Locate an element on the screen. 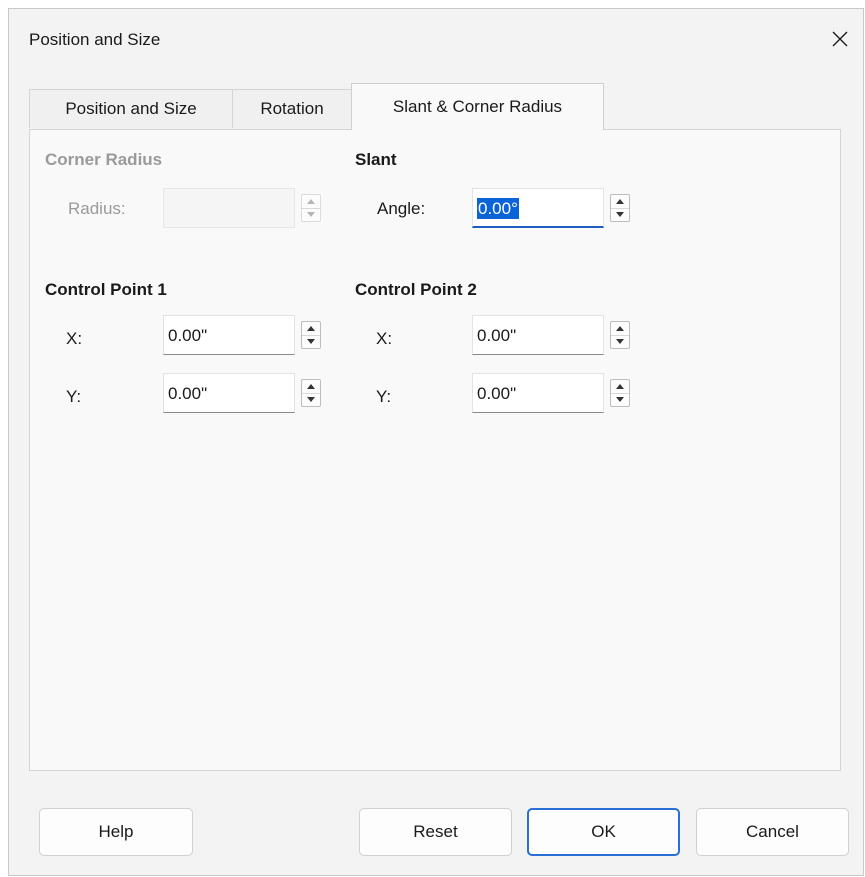 This screenshot has width=865, height=877. radius-decrement is located at coordinates (311, 214).